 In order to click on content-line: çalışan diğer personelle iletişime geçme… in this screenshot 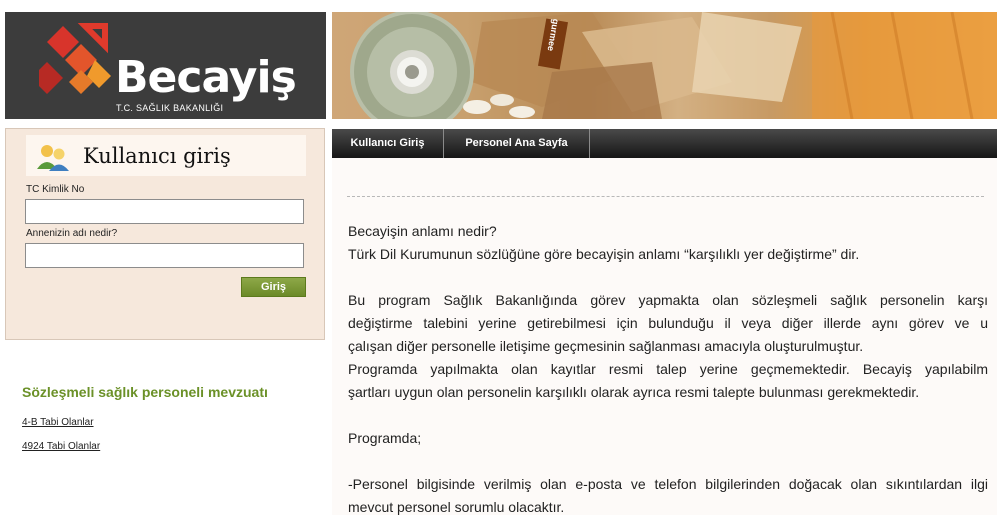, I will do `click(606, 346)`.